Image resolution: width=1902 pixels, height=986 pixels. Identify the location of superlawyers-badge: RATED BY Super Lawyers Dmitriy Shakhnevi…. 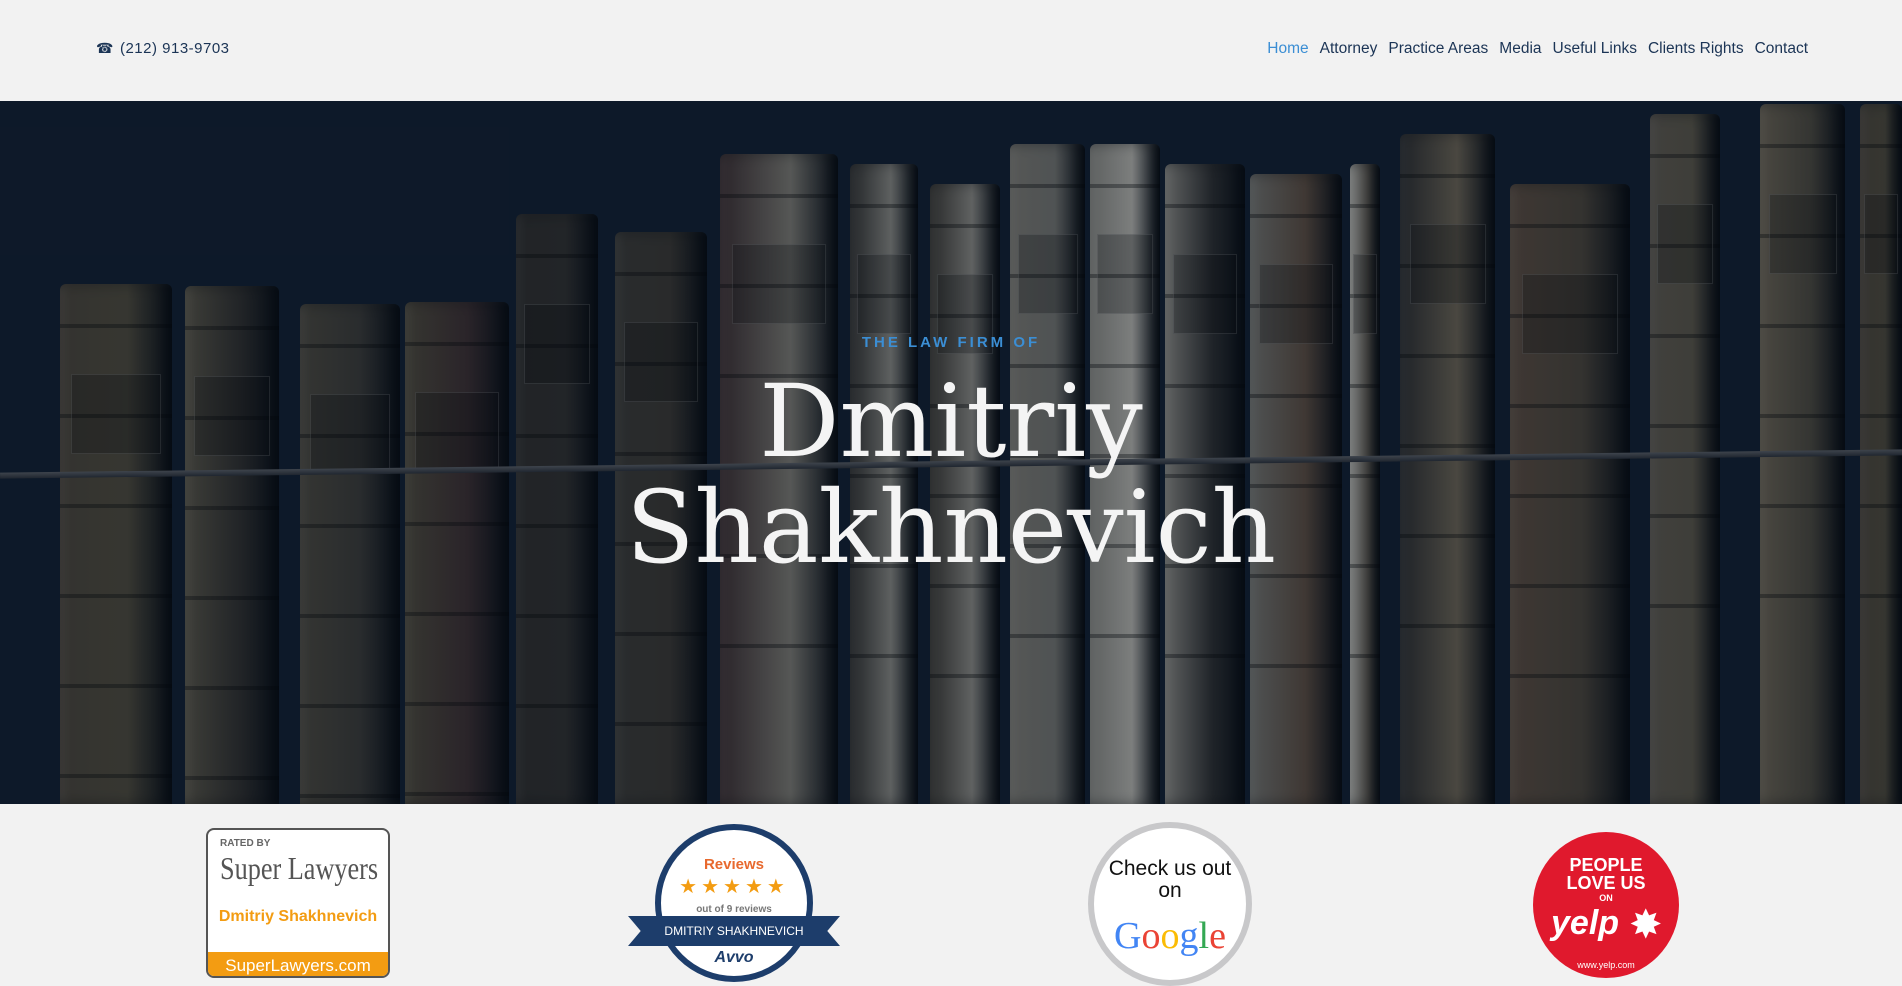
(298, 903).